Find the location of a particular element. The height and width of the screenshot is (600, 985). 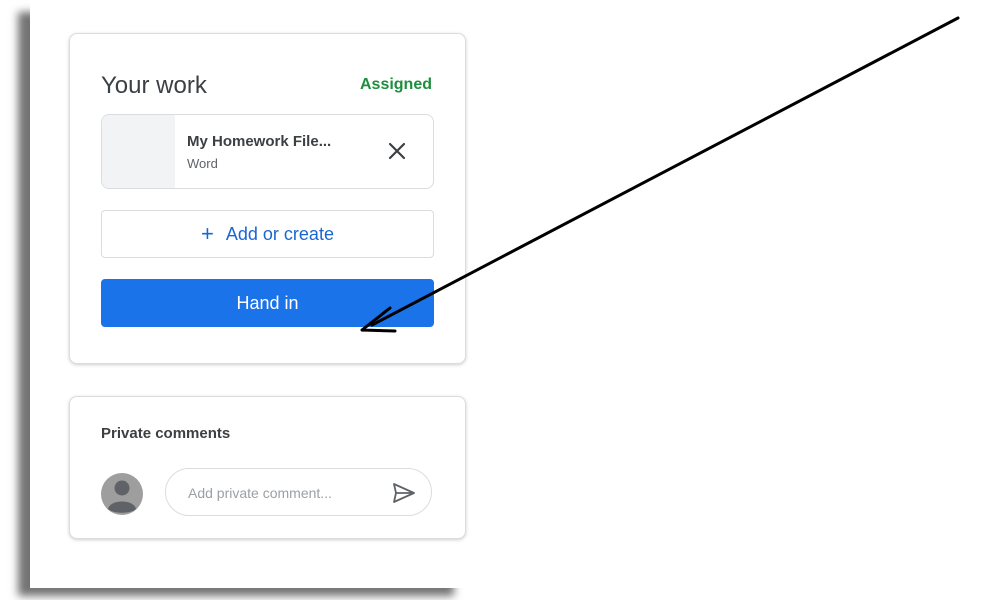

hand-in-button: Hand in is located at coordinates (267, 303).